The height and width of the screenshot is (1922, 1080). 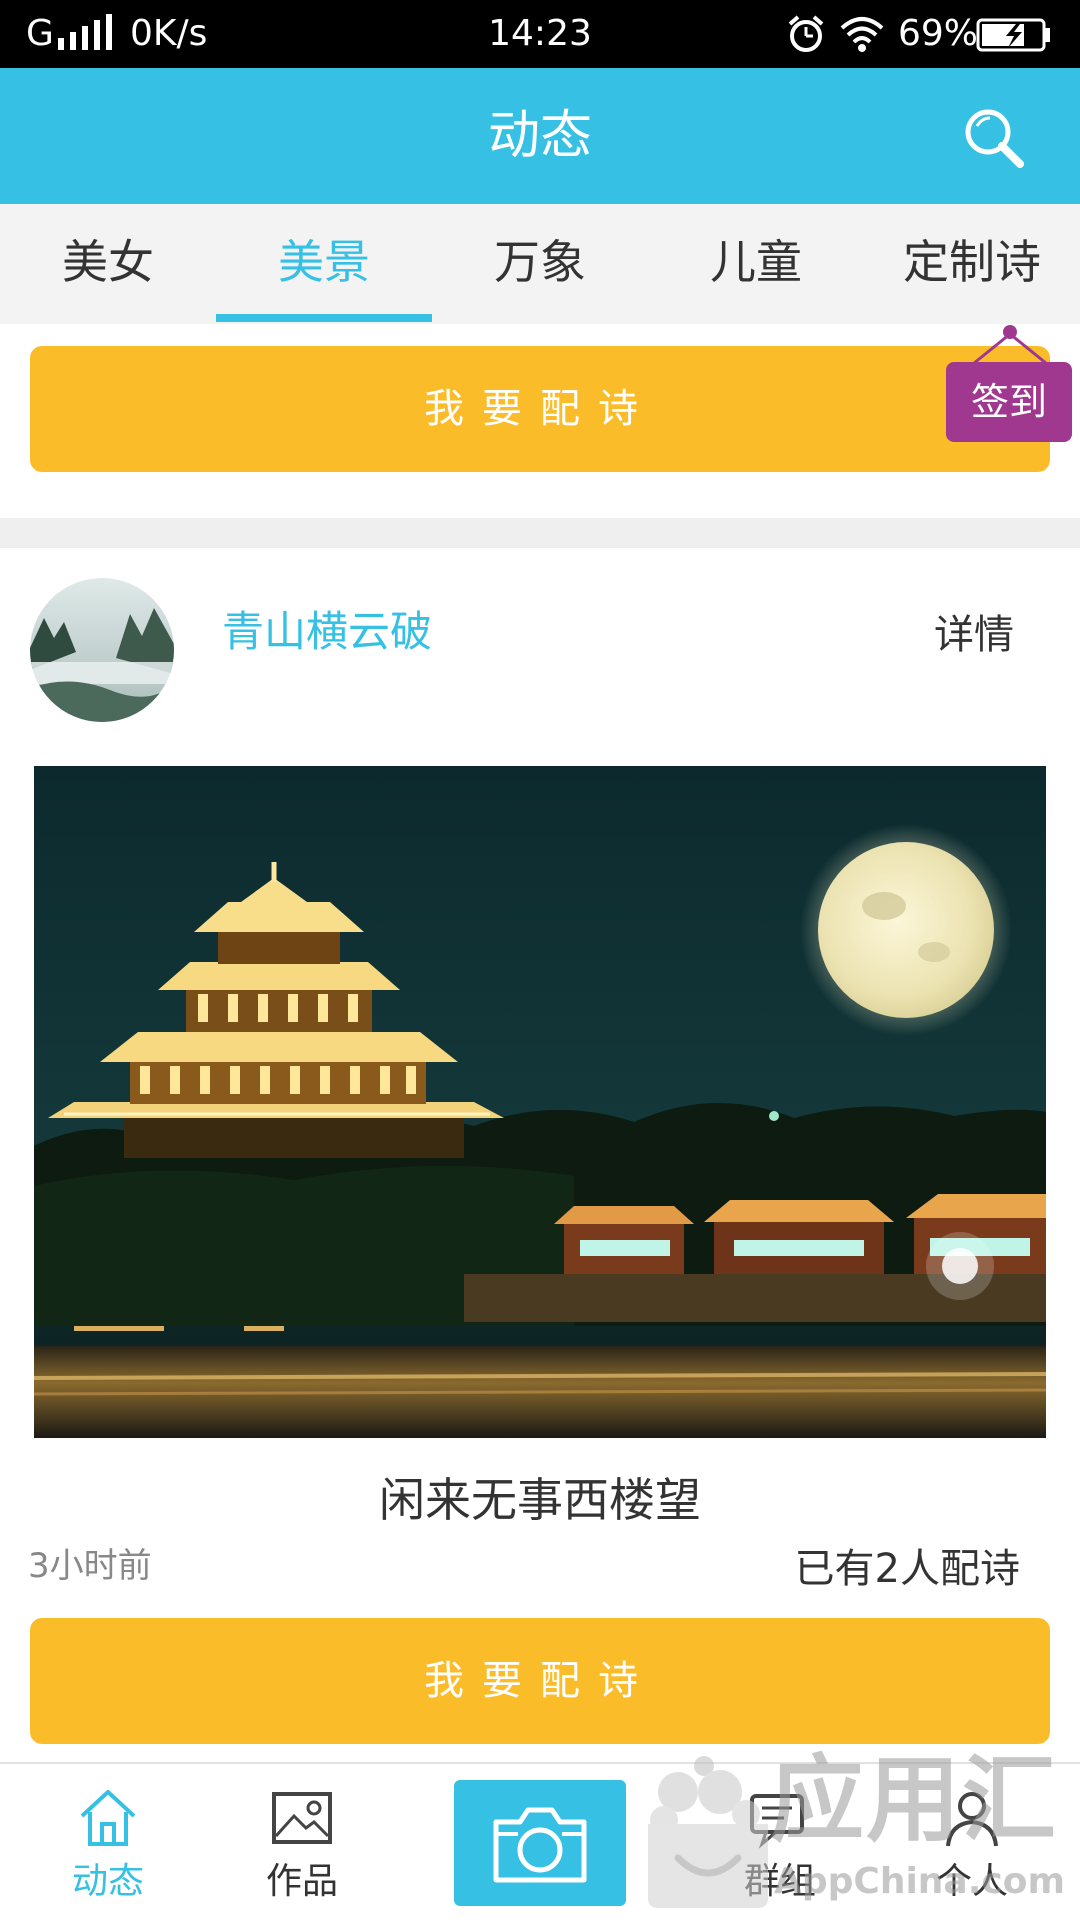 I want to click on tab-indicator, so click(x=324, y=318).